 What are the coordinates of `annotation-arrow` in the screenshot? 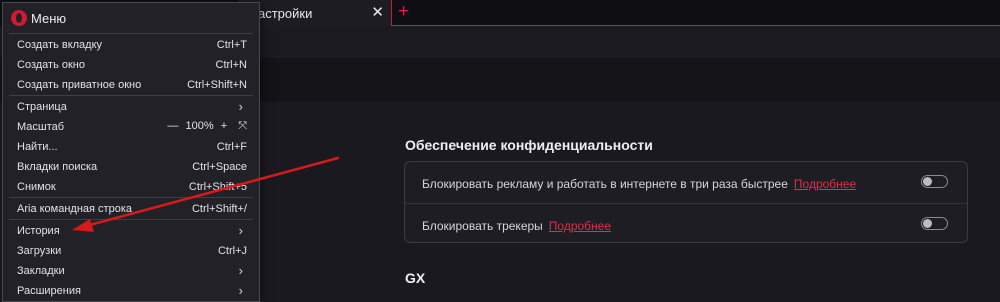 It's located at (206, 194).